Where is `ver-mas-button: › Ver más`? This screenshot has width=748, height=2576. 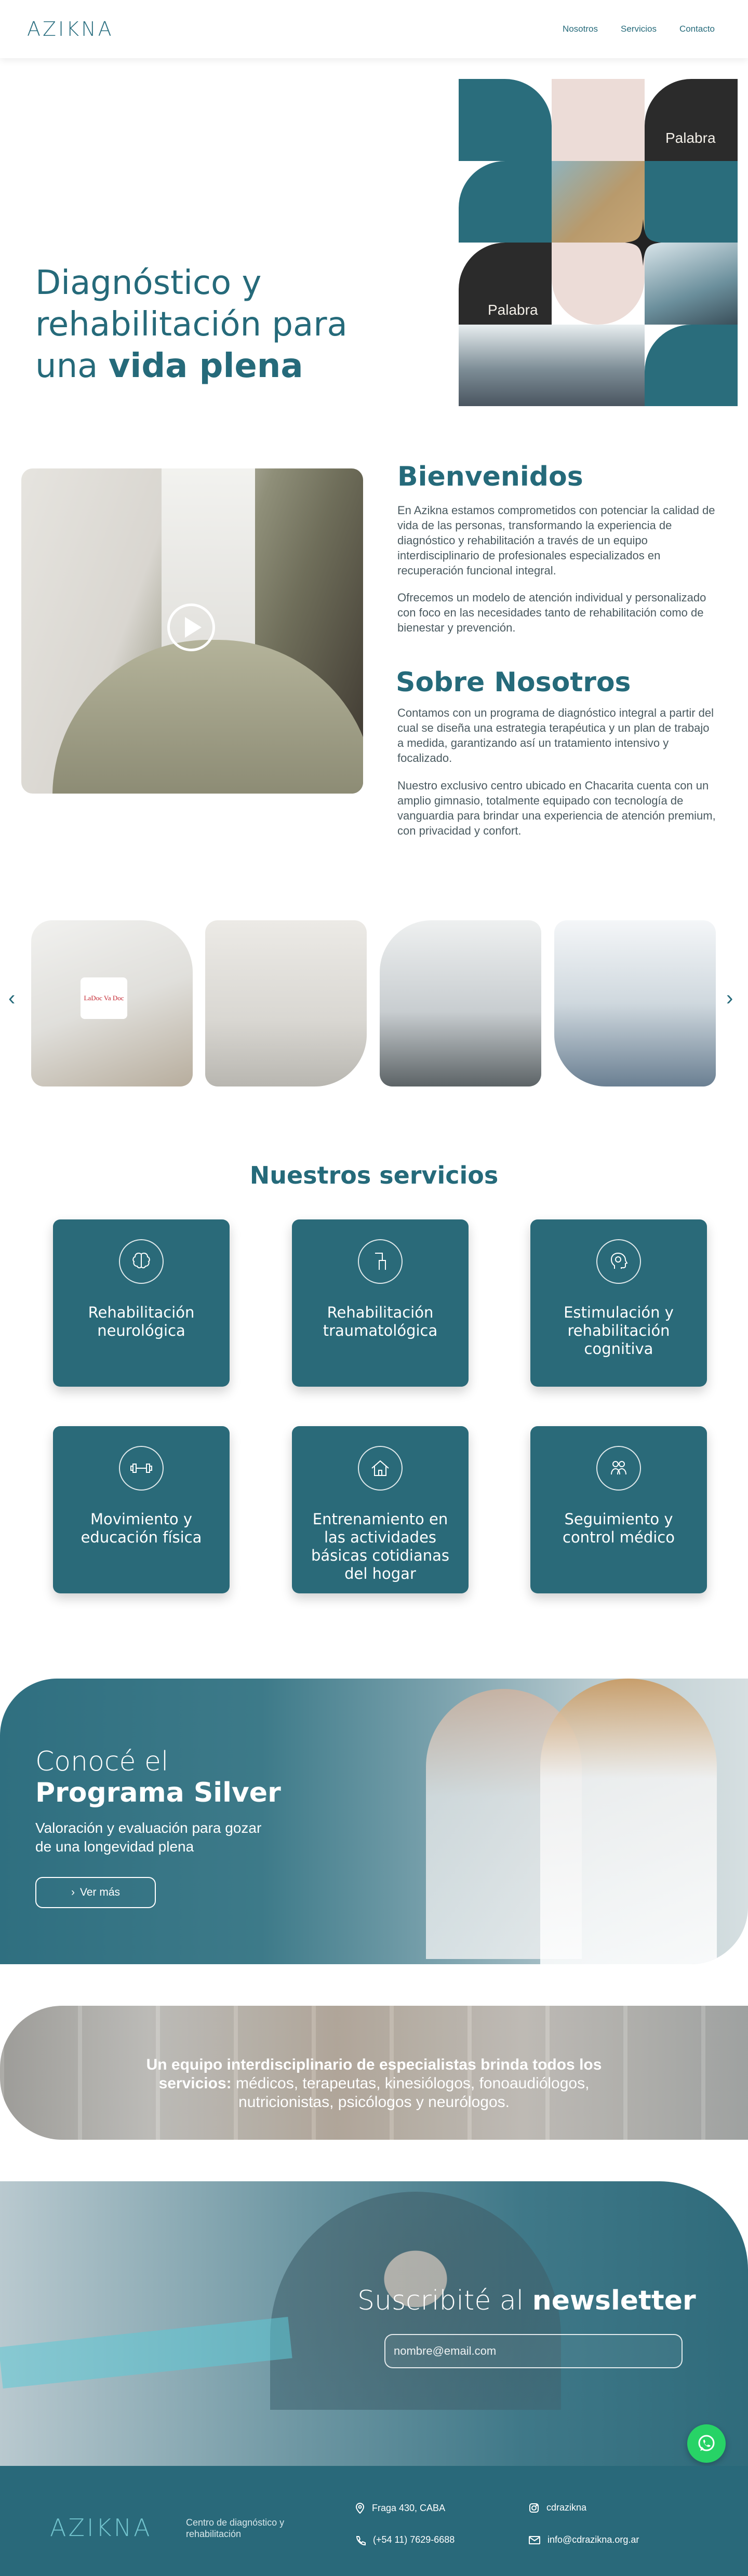
ver-mas-button: › Ver más is located at coordinates (95, 1893).